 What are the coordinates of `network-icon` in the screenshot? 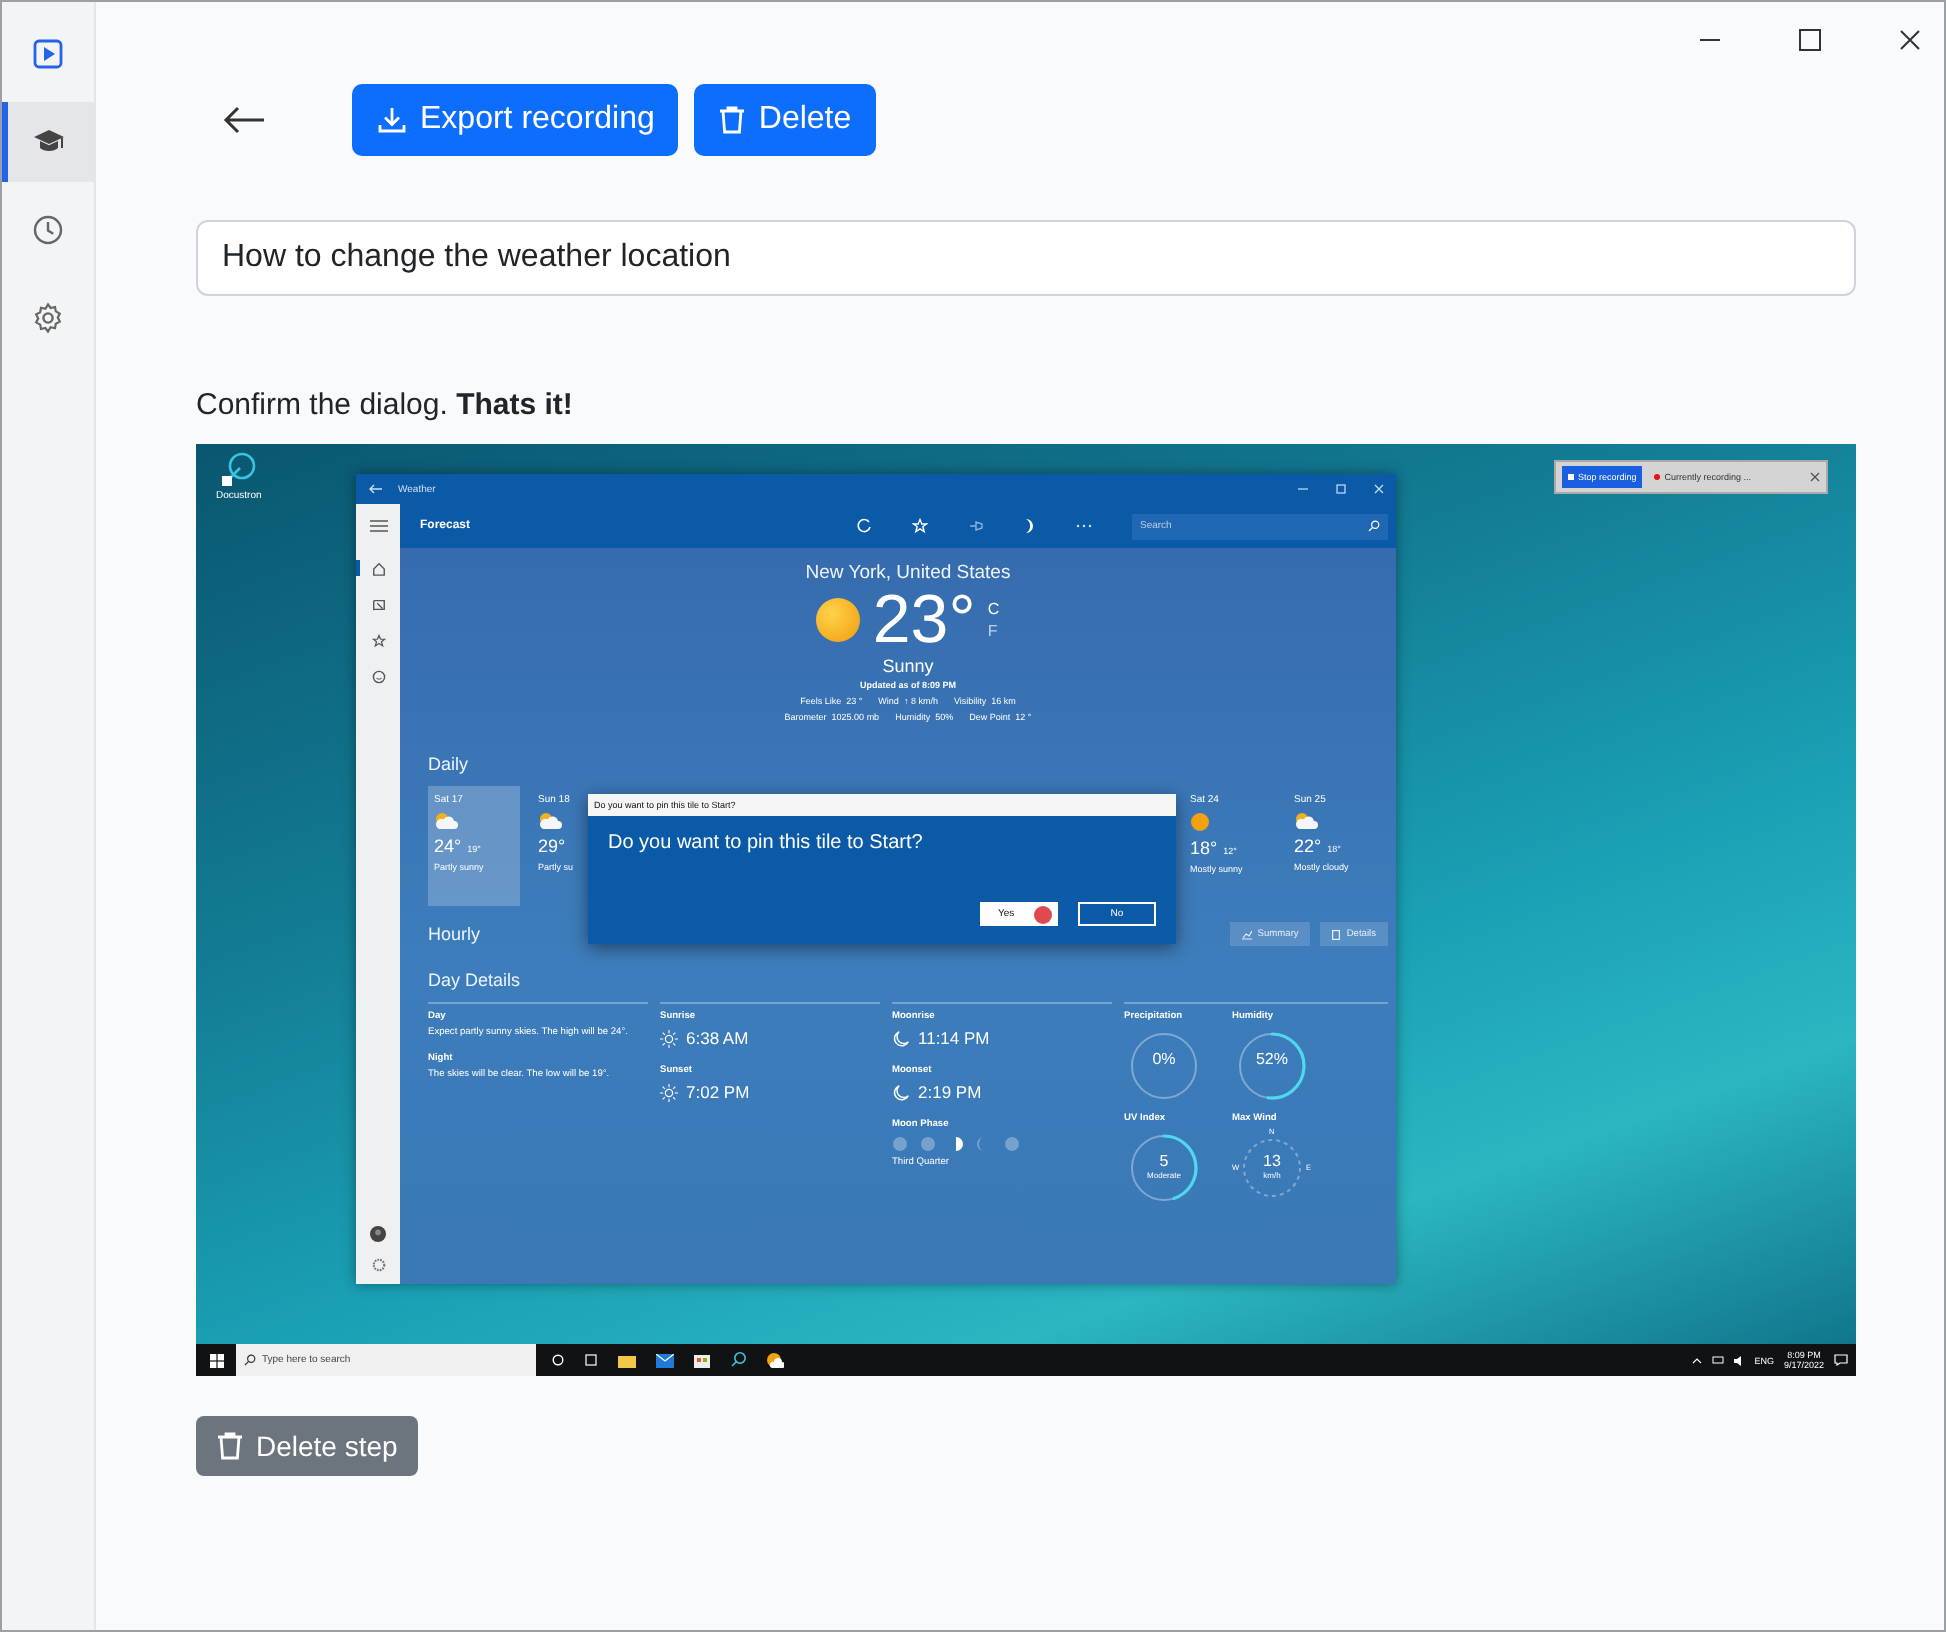 It's located at (1718, 1360).